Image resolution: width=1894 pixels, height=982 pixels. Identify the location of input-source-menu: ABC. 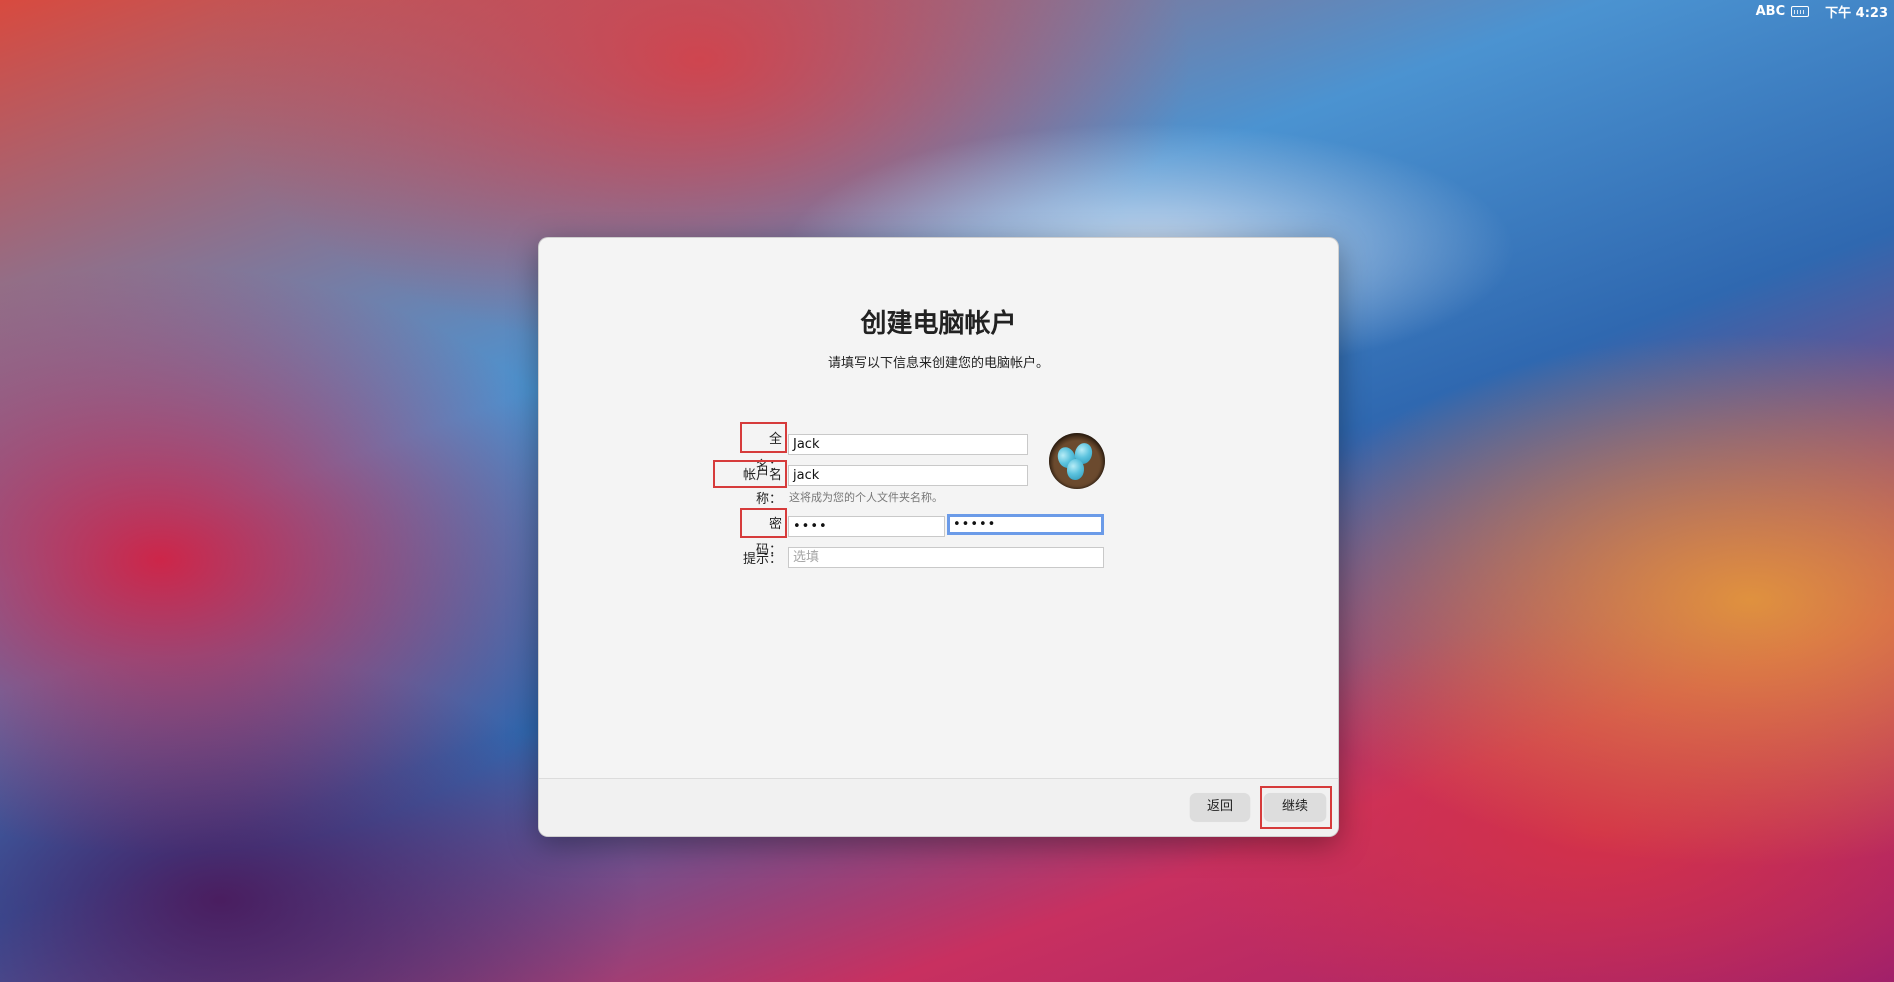
(1783, 11).